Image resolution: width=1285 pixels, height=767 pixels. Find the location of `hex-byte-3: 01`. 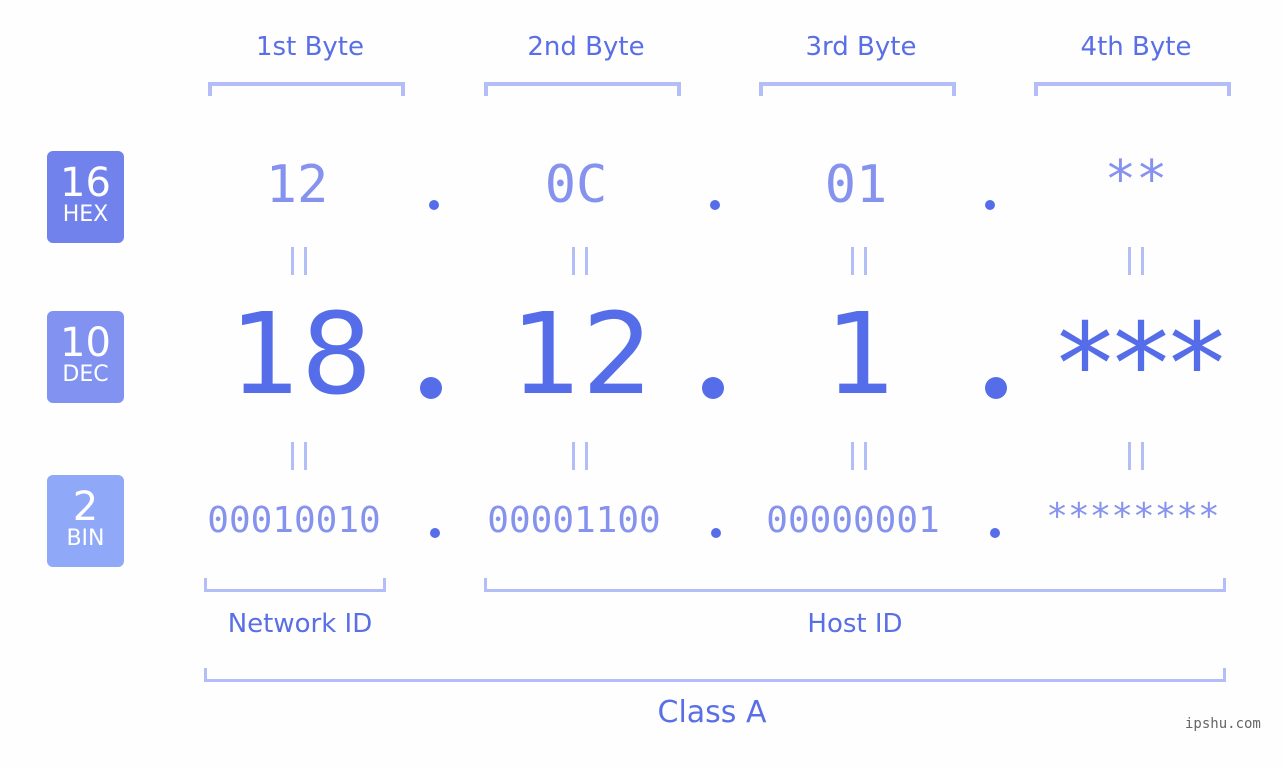

hex-byte-3: 01 is located at coordinates (856, 185).